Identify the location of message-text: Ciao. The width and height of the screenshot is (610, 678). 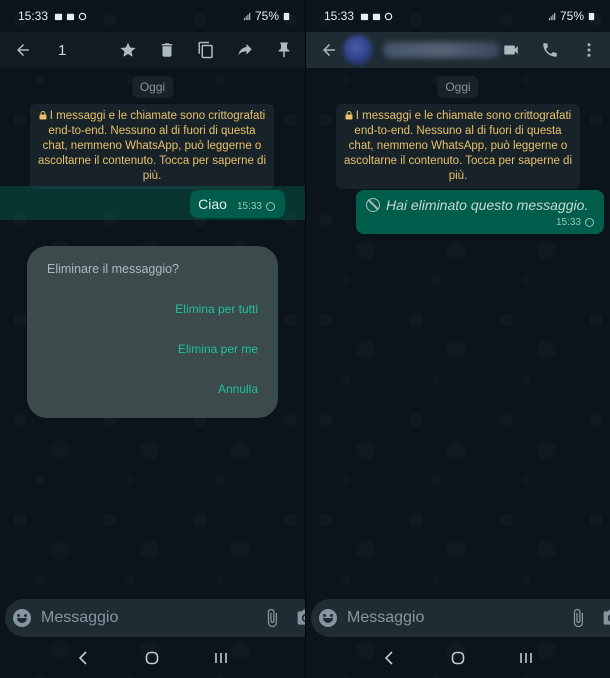
(212, 204).